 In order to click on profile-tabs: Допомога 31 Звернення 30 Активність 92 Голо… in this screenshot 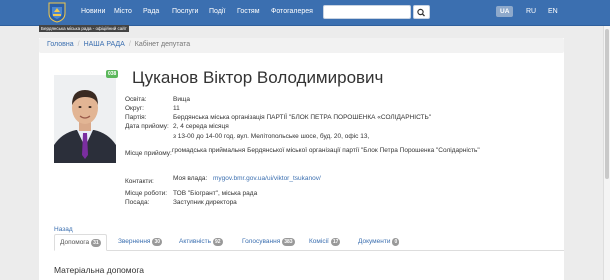, I will do `click(309, 242)`.